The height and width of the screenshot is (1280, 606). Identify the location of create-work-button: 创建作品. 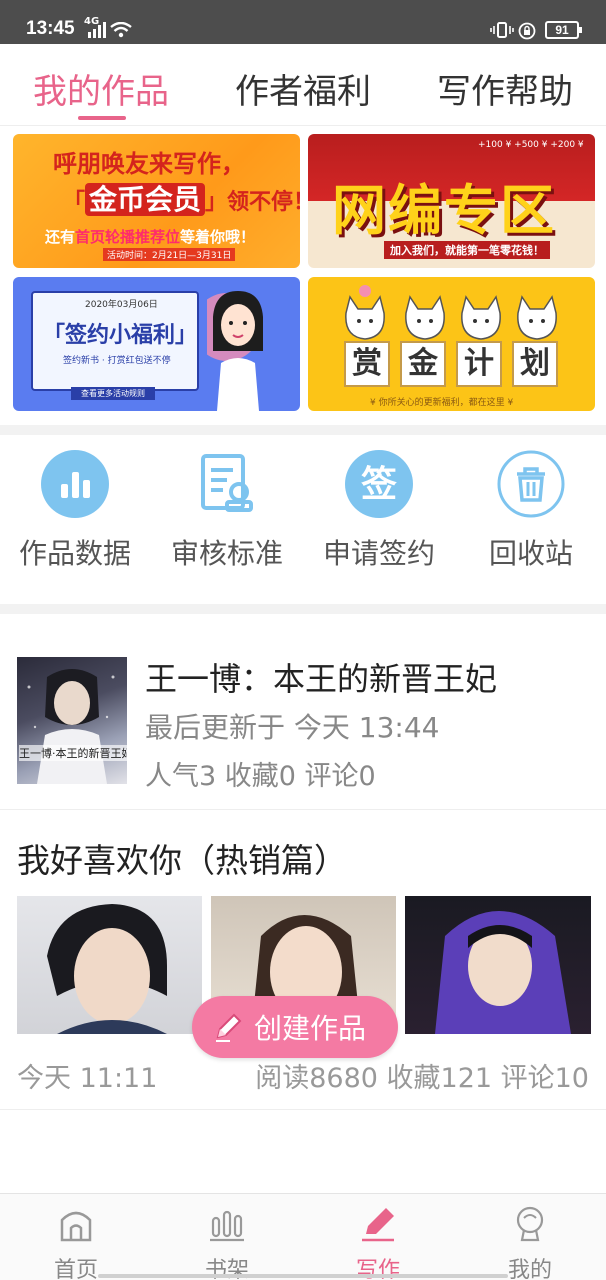
(295, 1027).